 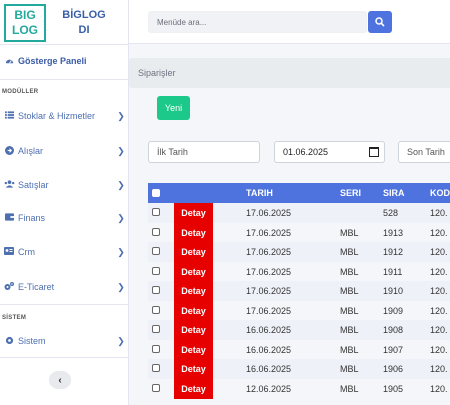 I want to click on date-input: 01.06.2025, so click(x=329, y=152).